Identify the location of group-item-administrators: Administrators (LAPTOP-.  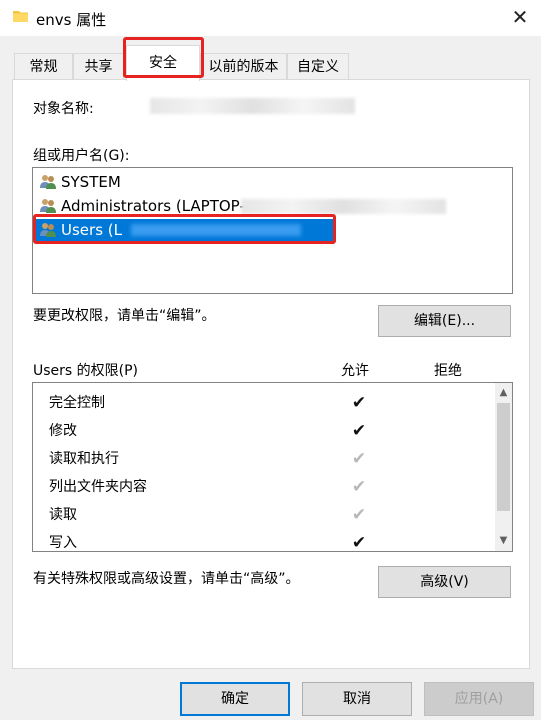
(272, 206).